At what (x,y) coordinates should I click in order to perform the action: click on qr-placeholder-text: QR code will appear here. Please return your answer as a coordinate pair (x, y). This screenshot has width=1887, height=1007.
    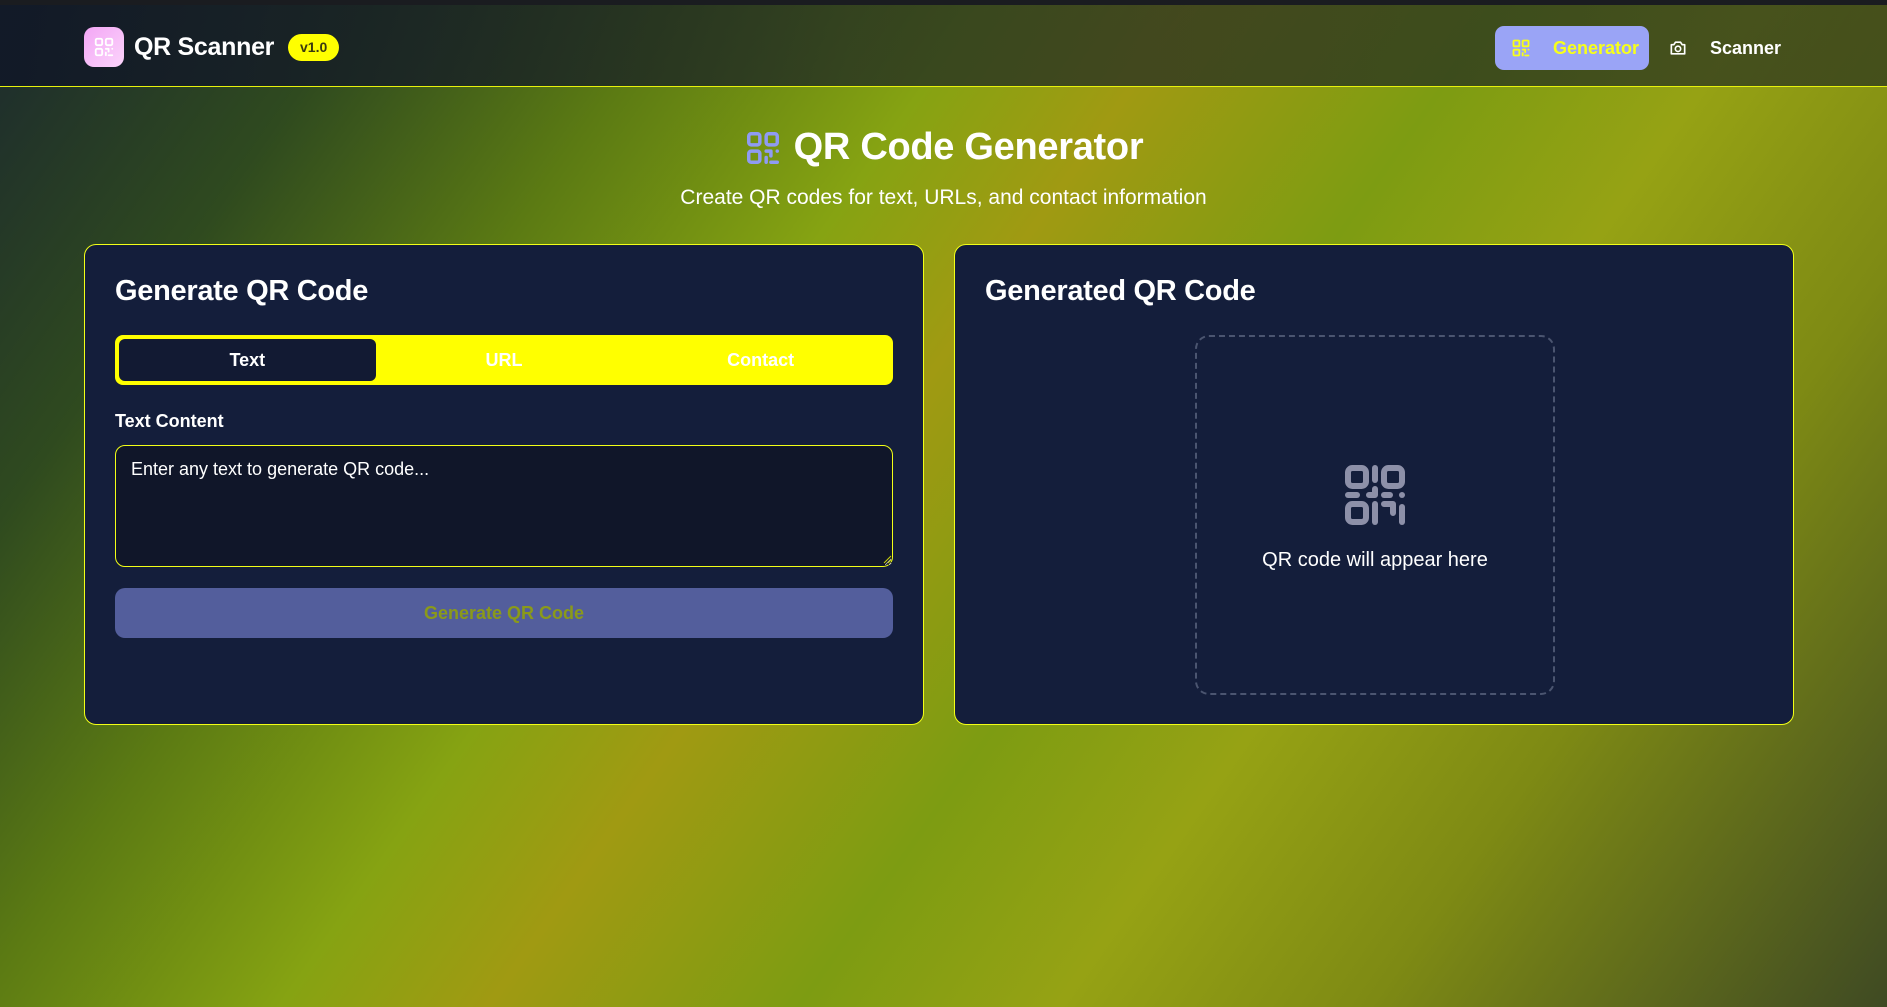
    Looking at the image, I should click on (1375, 559).